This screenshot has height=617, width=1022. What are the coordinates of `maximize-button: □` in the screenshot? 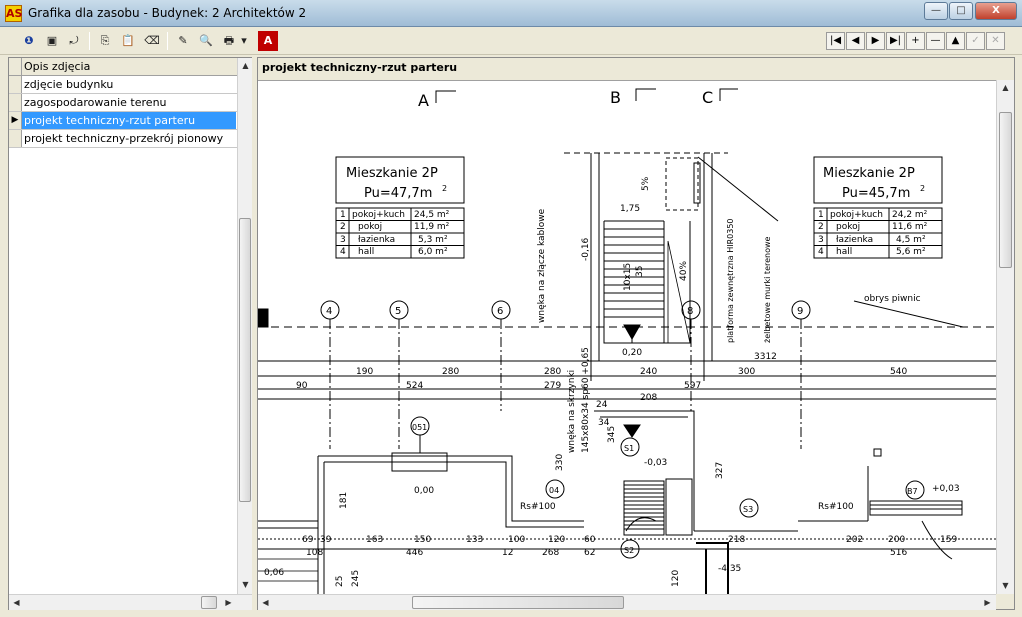 It's located at (961, 11).